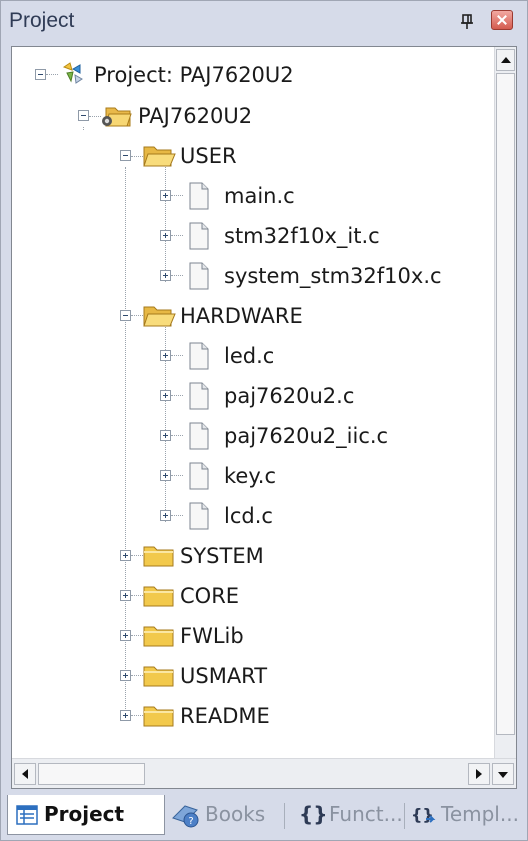 Image resolution: width=528 pixels, height=841 pixels. I want to click on tree-item-file: lcd.c, so click(247, 516).